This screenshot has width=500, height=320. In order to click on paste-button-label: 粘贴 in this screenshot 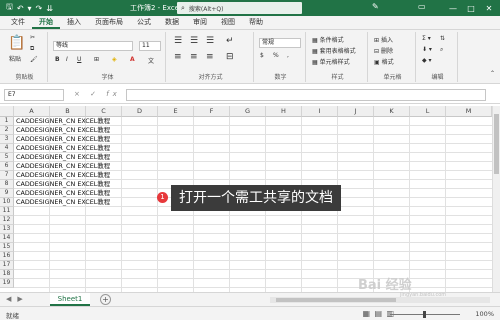, I will do `click(15, 58)`.